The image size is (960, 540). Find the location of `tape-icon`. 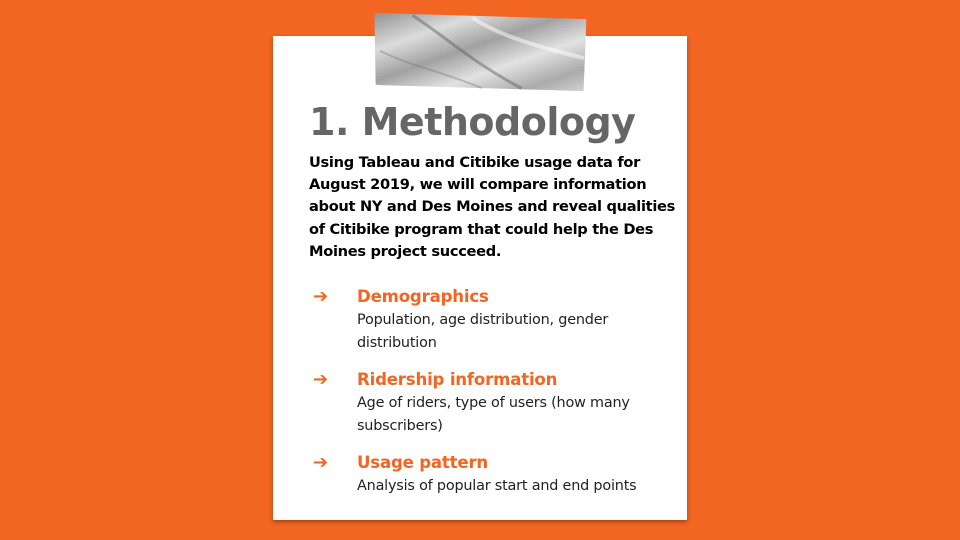

tape-icon is located at coordinates (480, 52).